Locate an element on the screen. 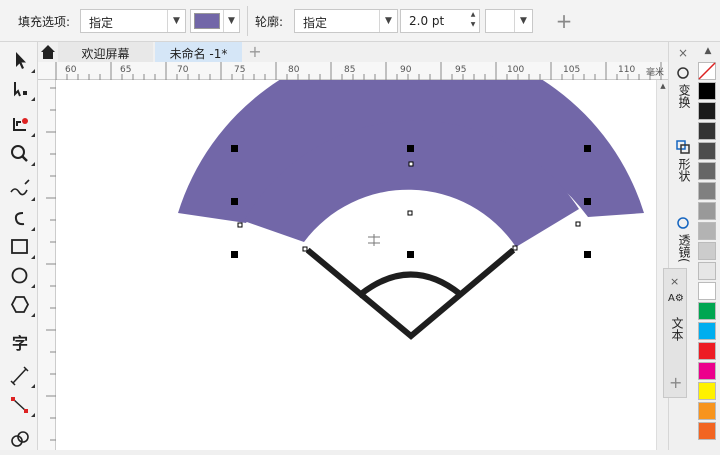  docker-tab-shape: 形状 is located at coordinates (683, 170).